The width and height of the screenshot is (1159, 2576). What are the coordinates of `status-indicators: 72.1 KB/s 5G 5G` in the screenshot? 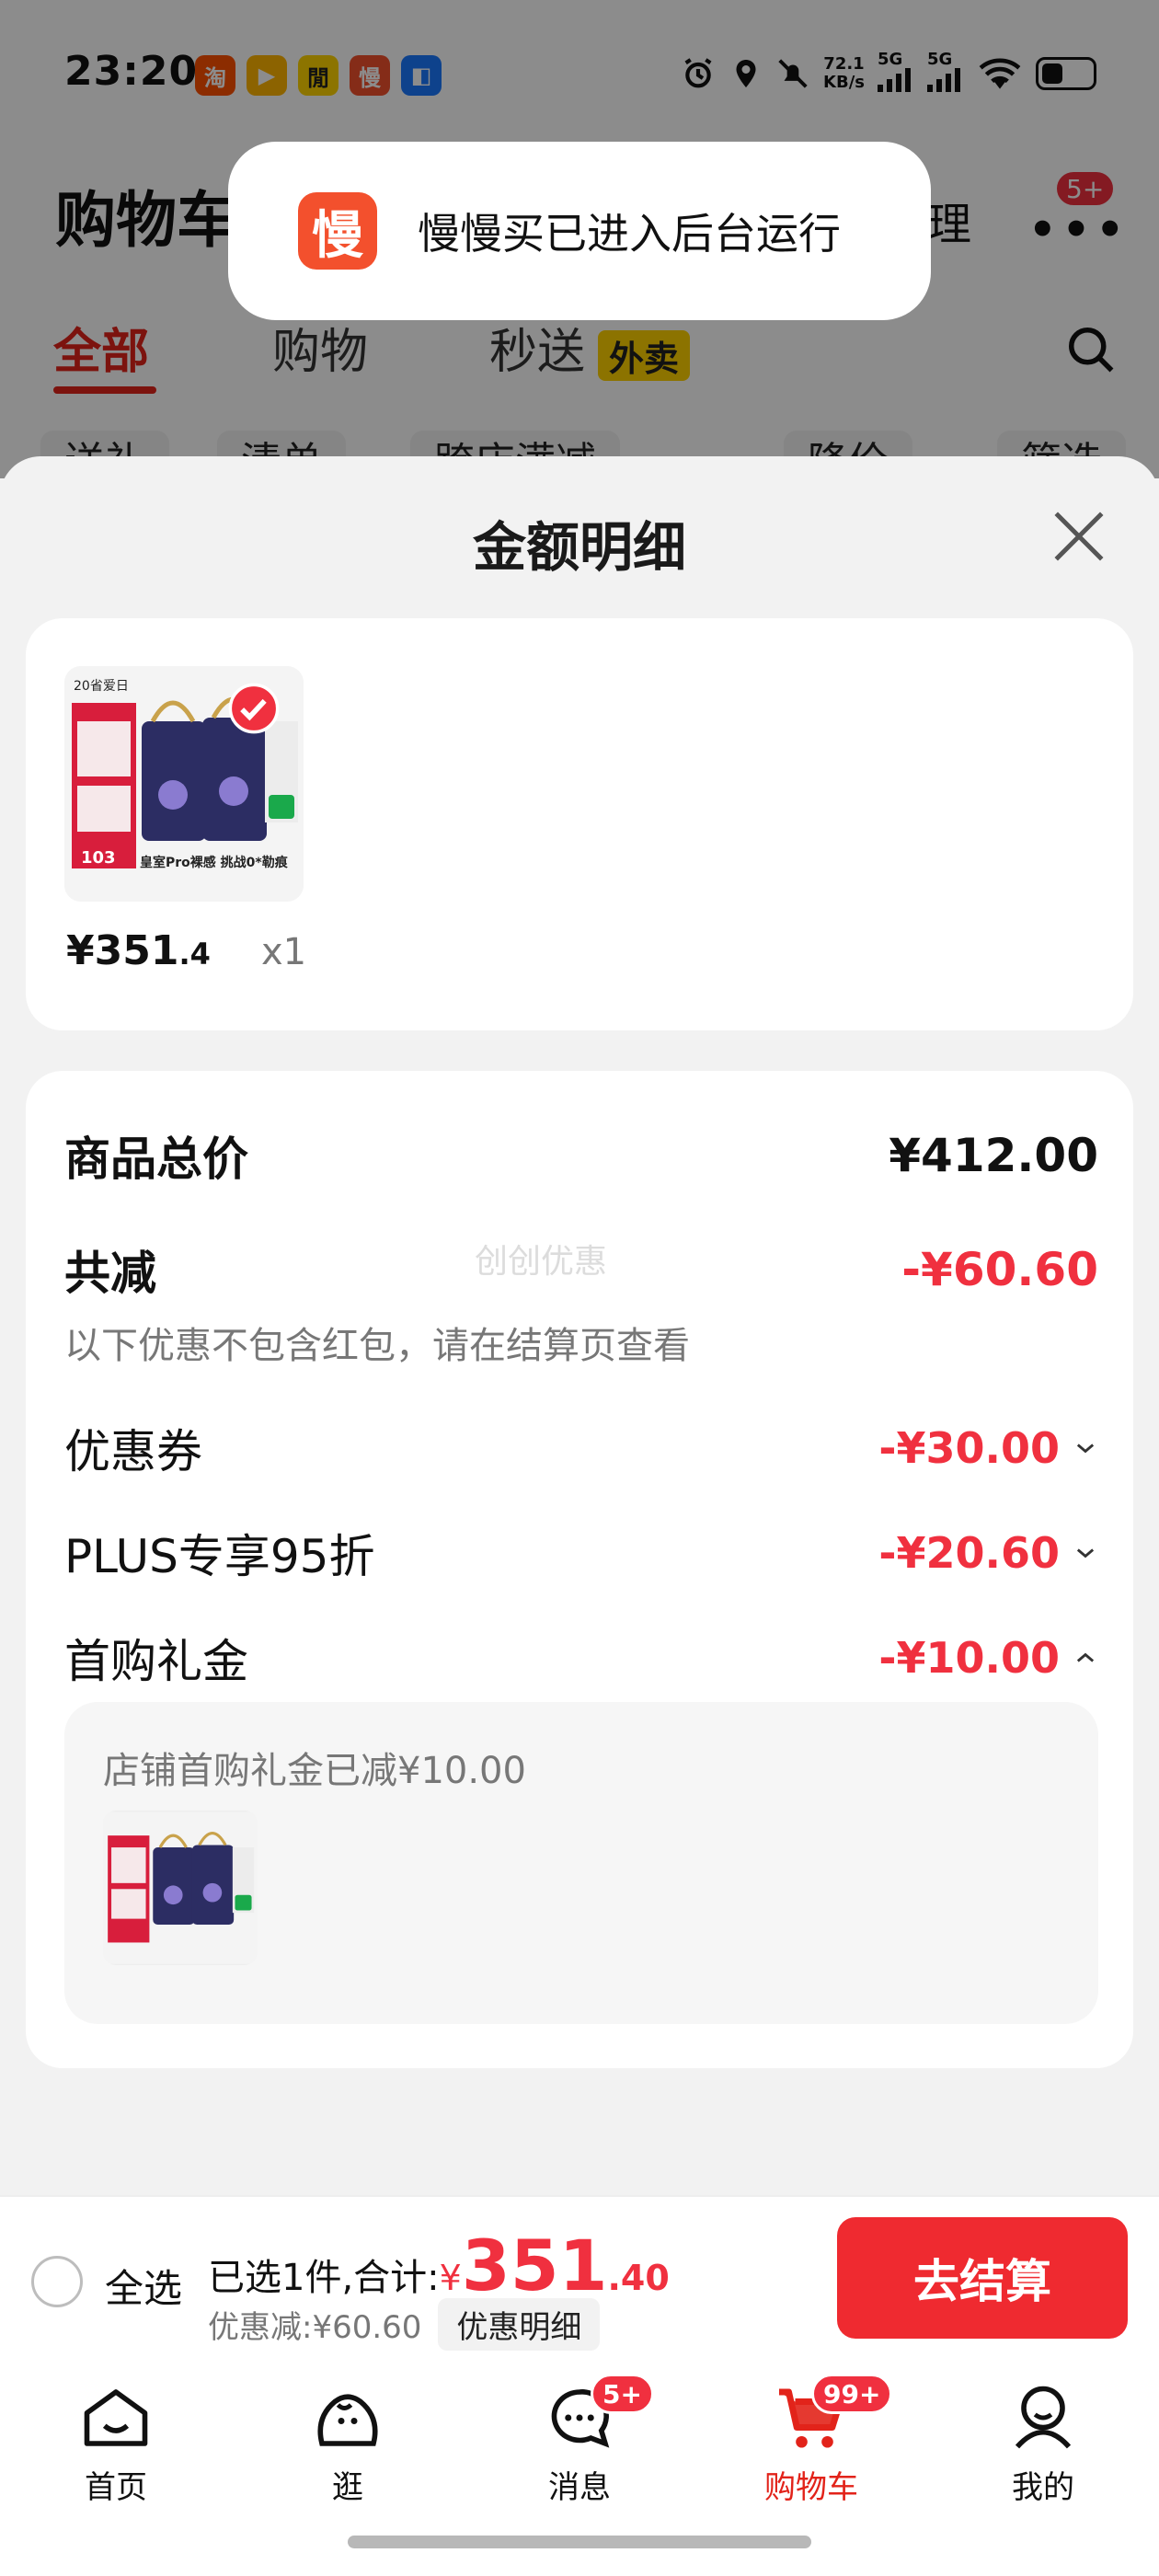 It's located at (888, 74).